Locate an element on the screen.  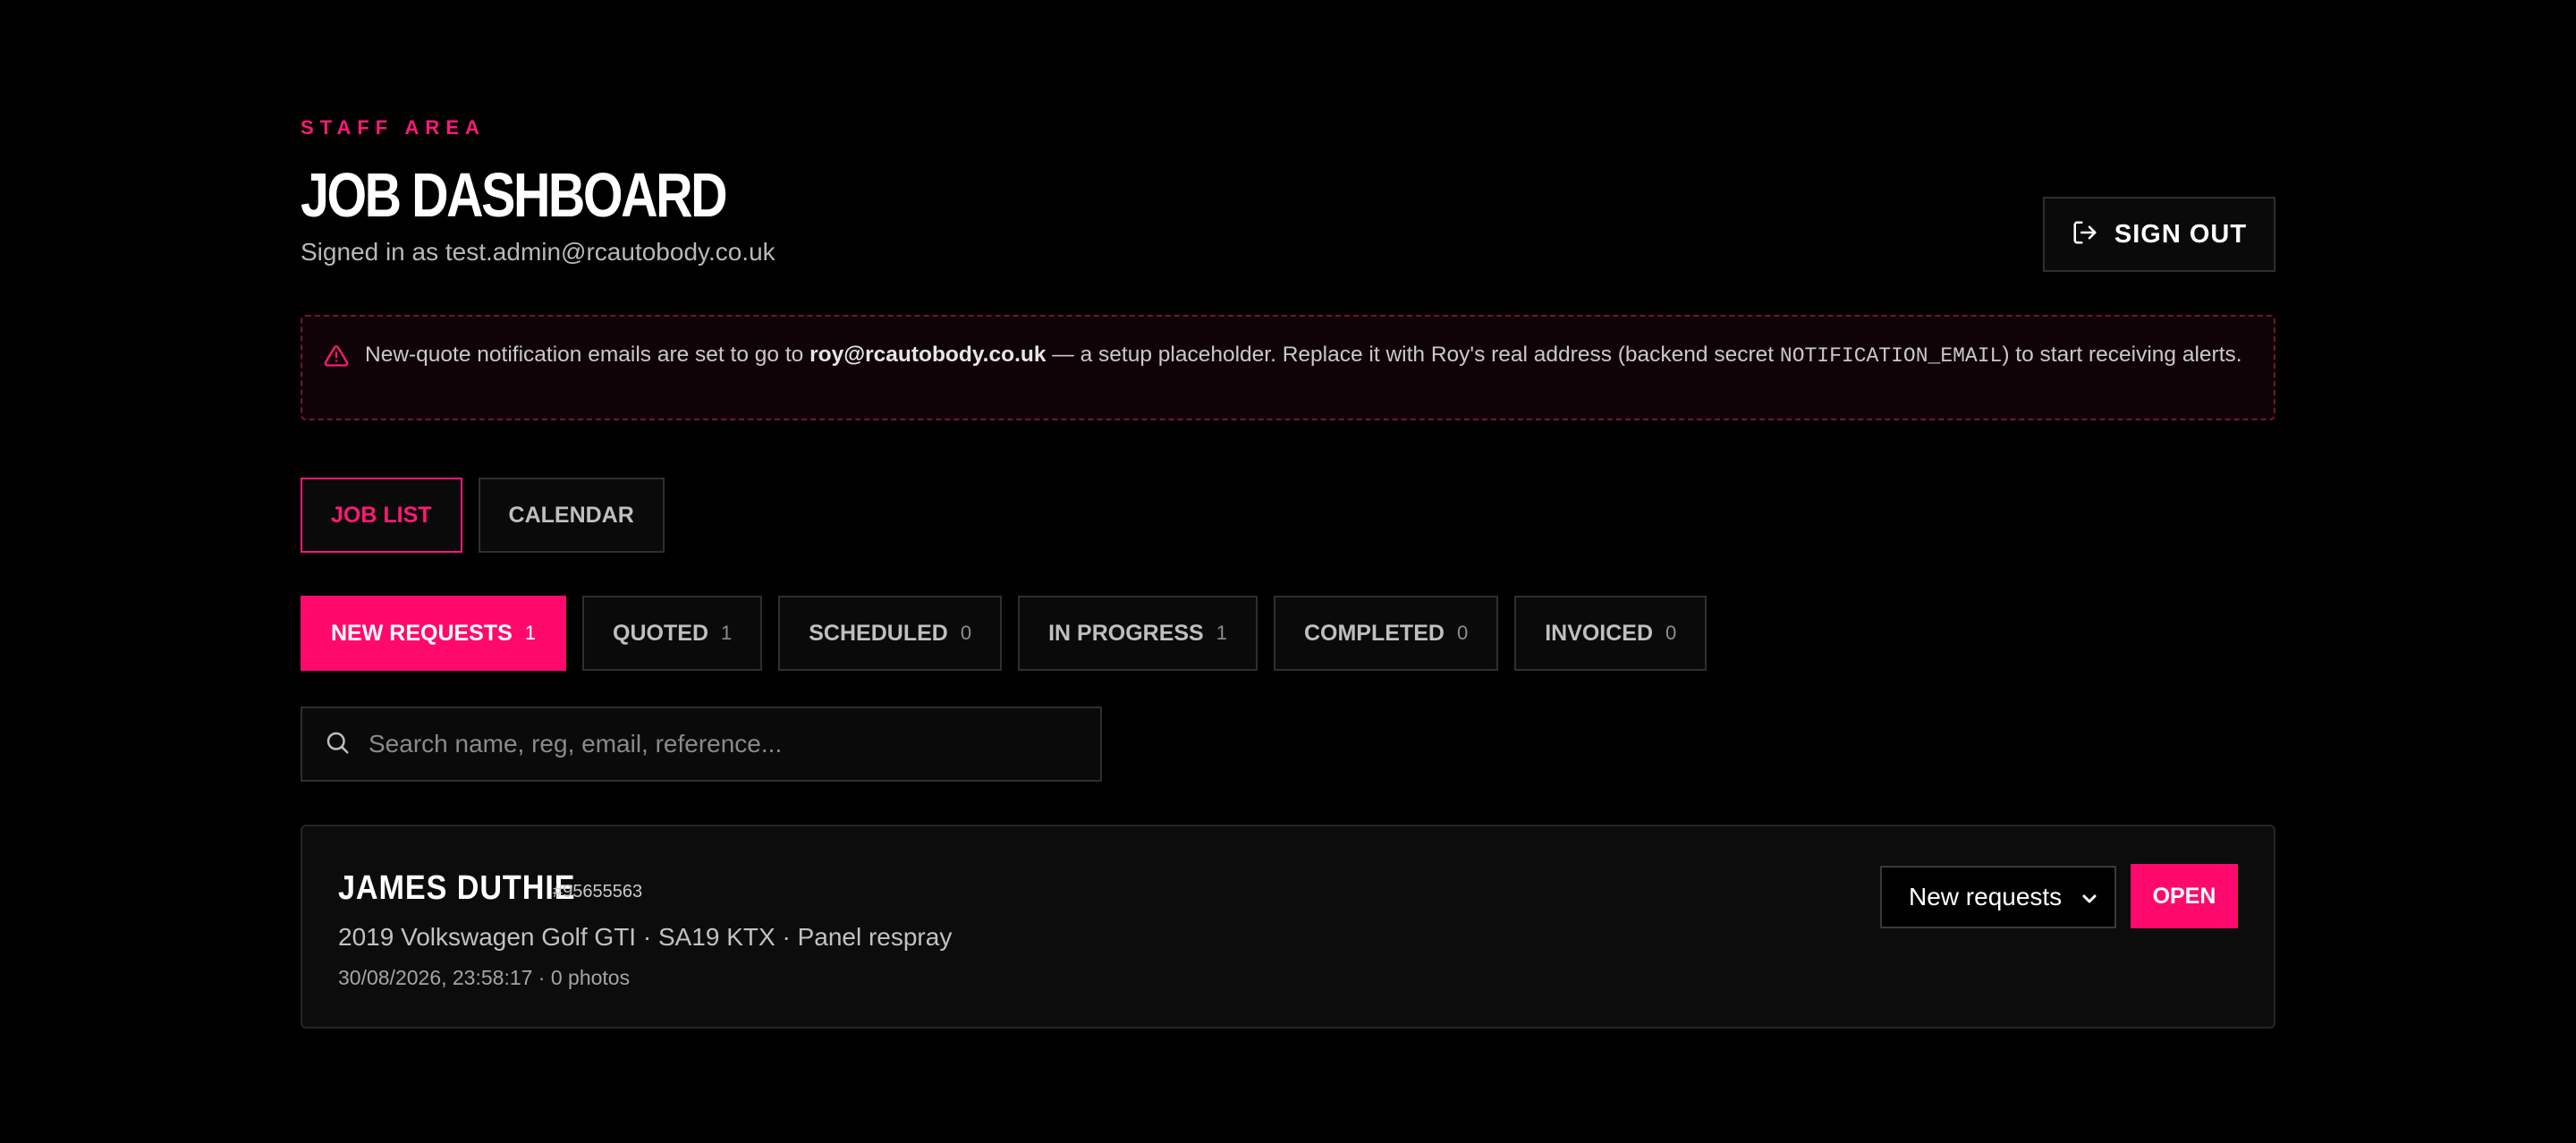
alert-email: roy@rcautobody.co.uk is located at coordinates (927, 355).